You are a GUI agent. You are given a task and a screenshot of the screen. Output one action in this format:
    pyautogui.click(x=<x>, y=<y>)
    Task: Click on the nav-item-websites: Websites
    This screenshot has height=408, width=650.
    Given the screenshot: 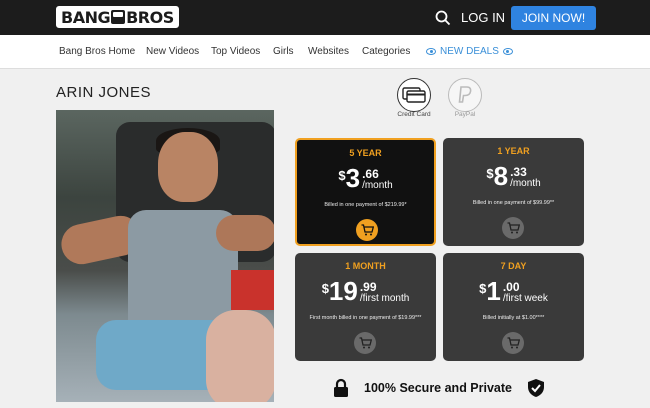 What is the action you would take?
    pyautogui.click(x=328, y=51)
    